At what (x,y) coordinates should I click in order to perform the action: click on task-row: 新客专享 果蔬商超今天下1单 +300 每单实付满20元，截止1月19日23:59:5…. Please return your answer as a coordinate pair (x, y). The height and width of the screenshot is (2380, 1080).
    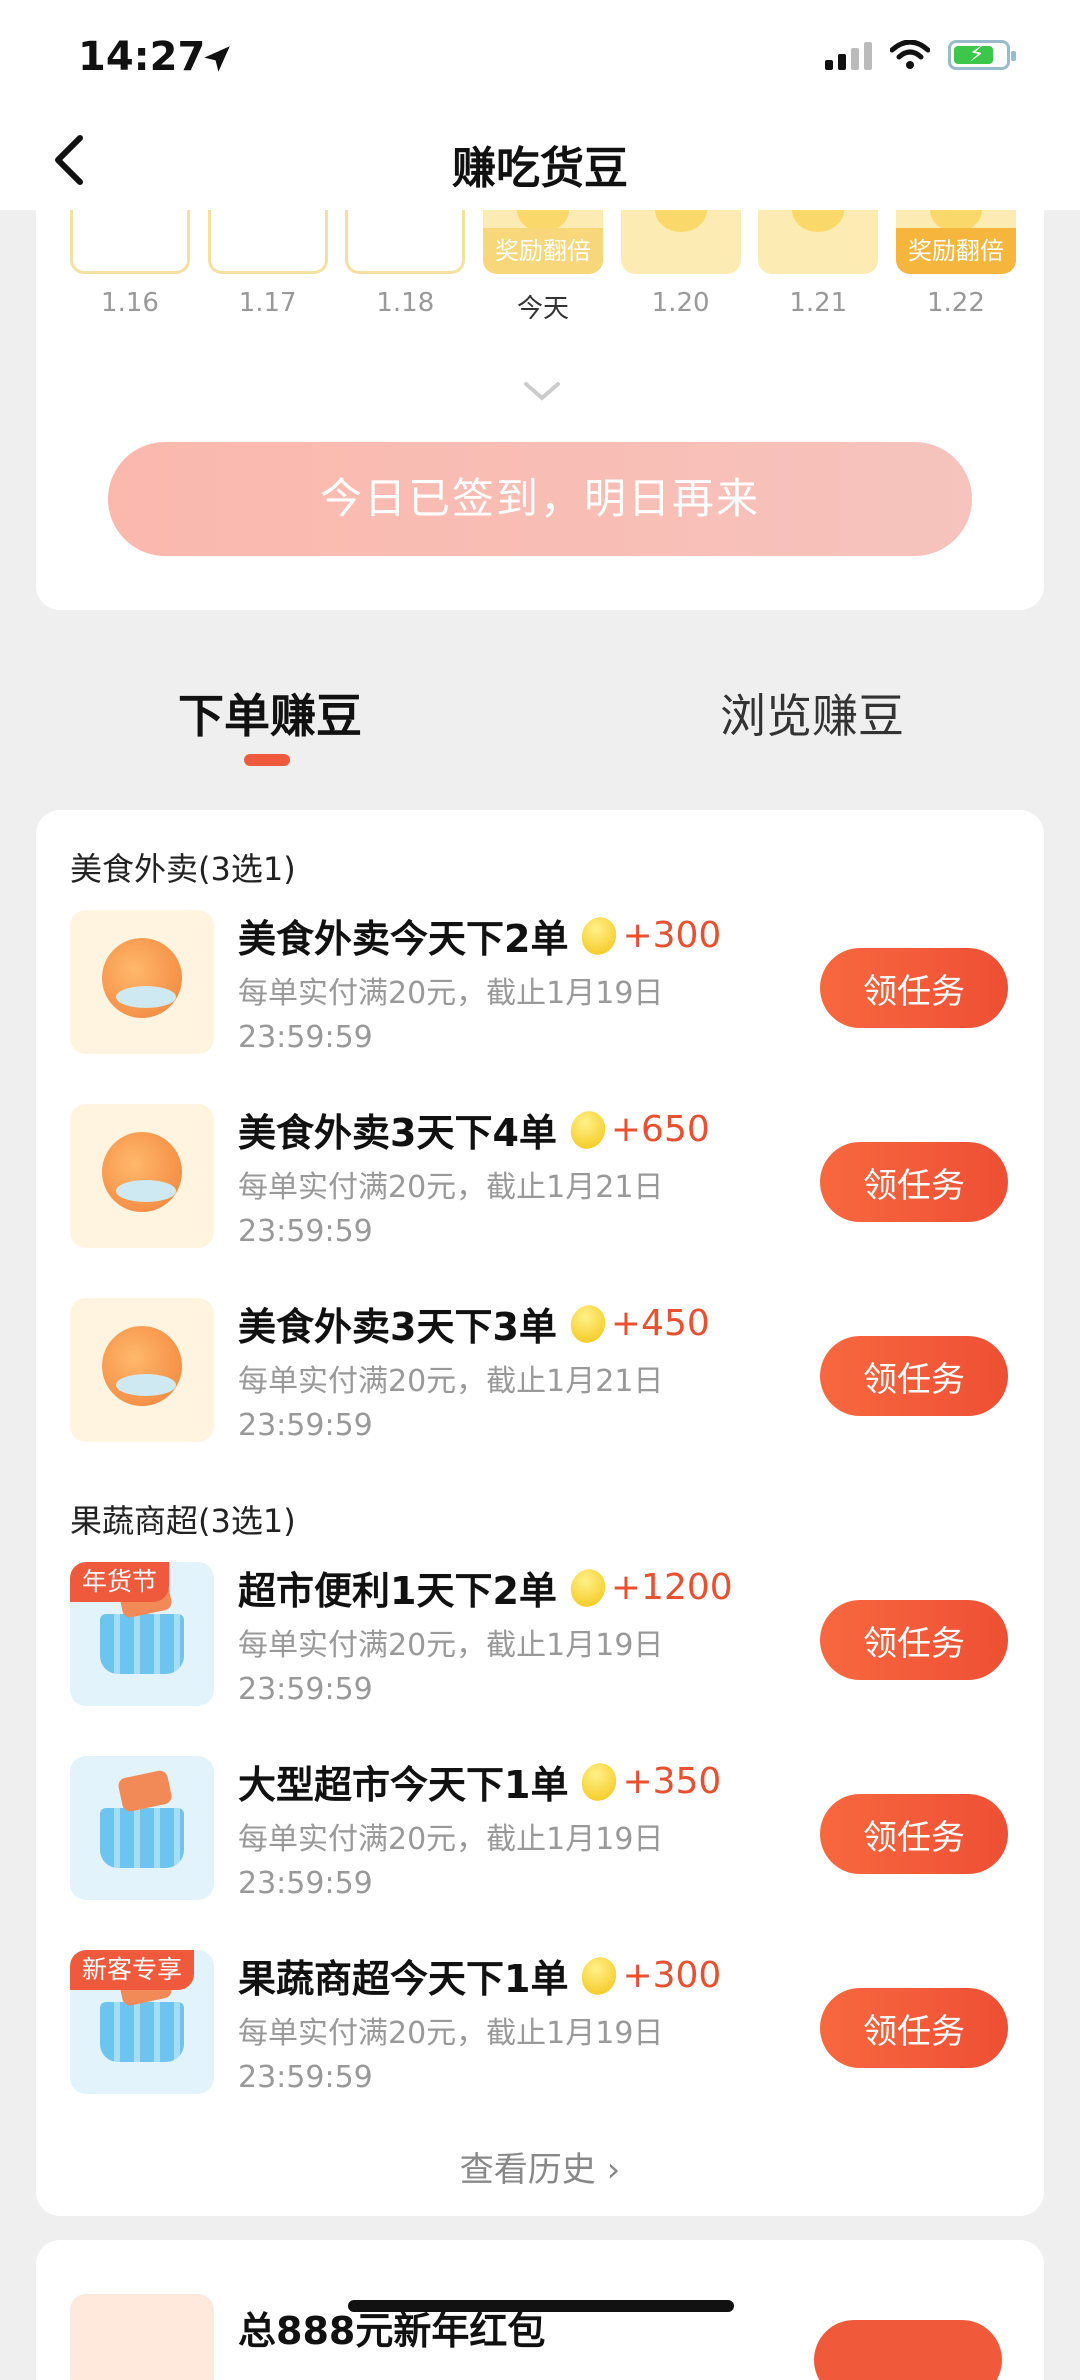
    Looking at the image, I should click on (543, 2030).